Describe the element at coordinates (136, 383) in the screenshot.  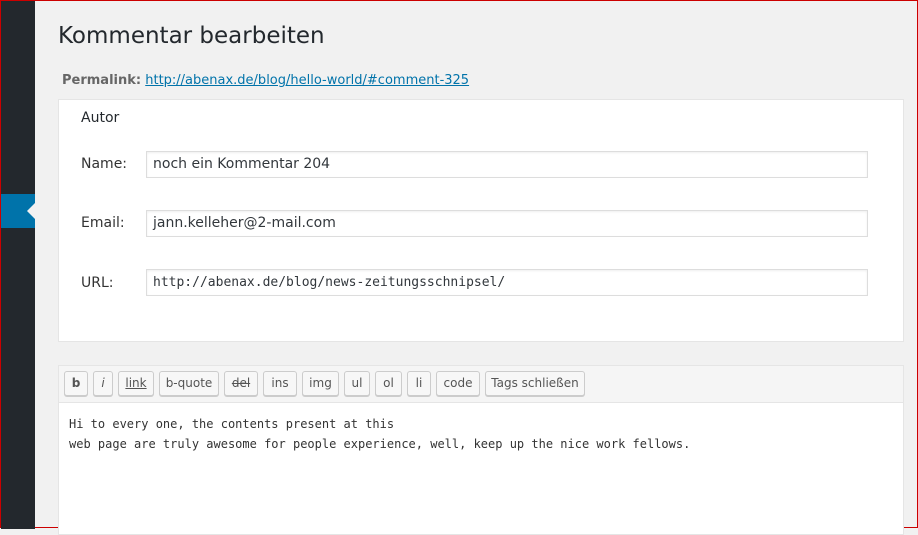
I see `link-button: link` at that location.